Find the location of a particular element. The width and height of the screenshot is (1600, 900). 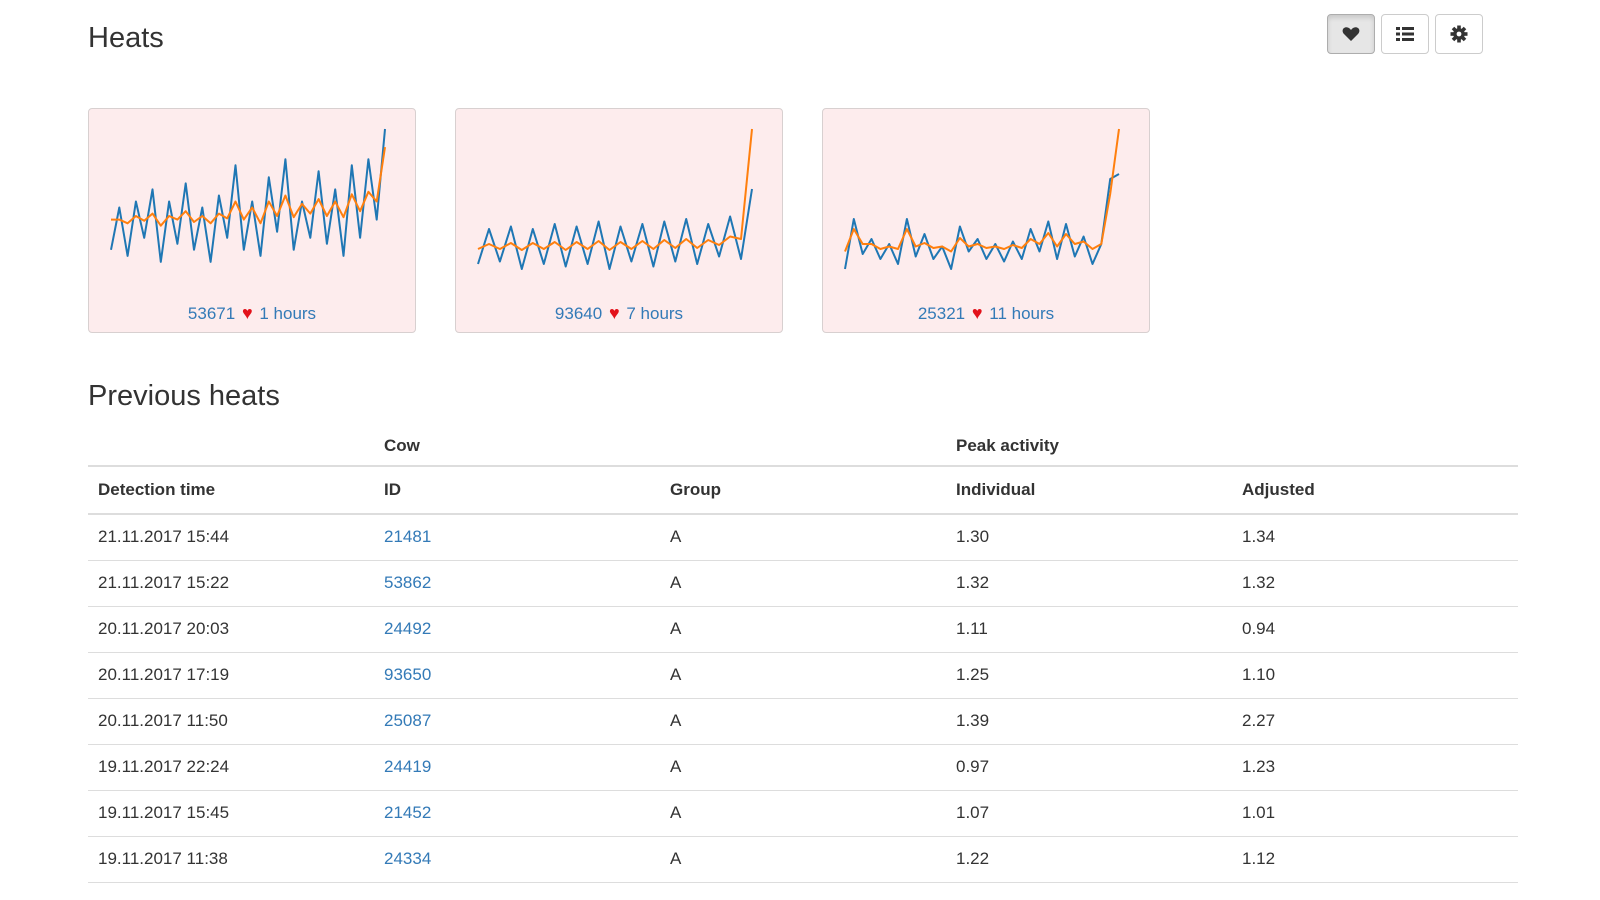

individual-cell: 1.07 is located at coordinates (1089, 813).